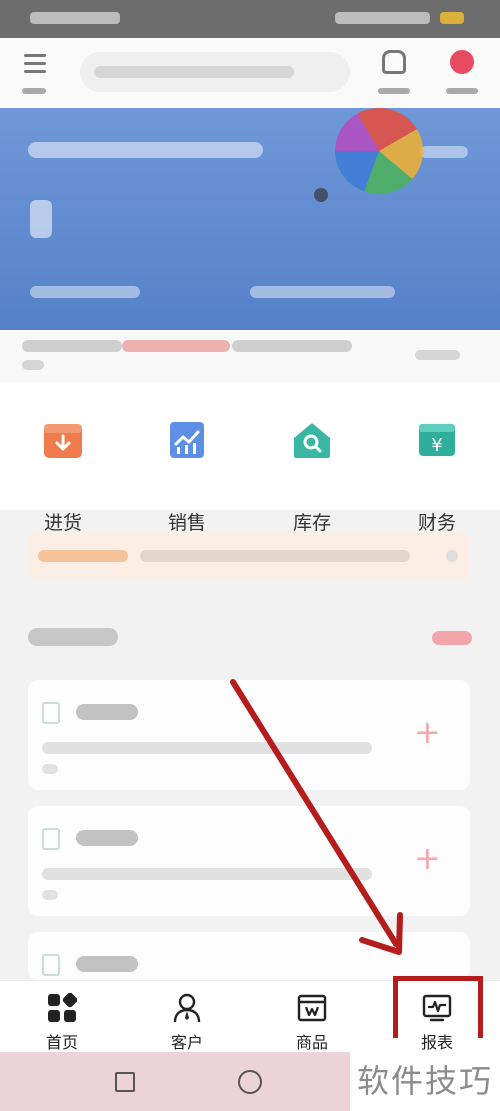 This screenshot has width=500, height=1111. Describe the element at coordinates (438, 1007) in the screenshot. I see `report-tab-highlight-box` at that location.